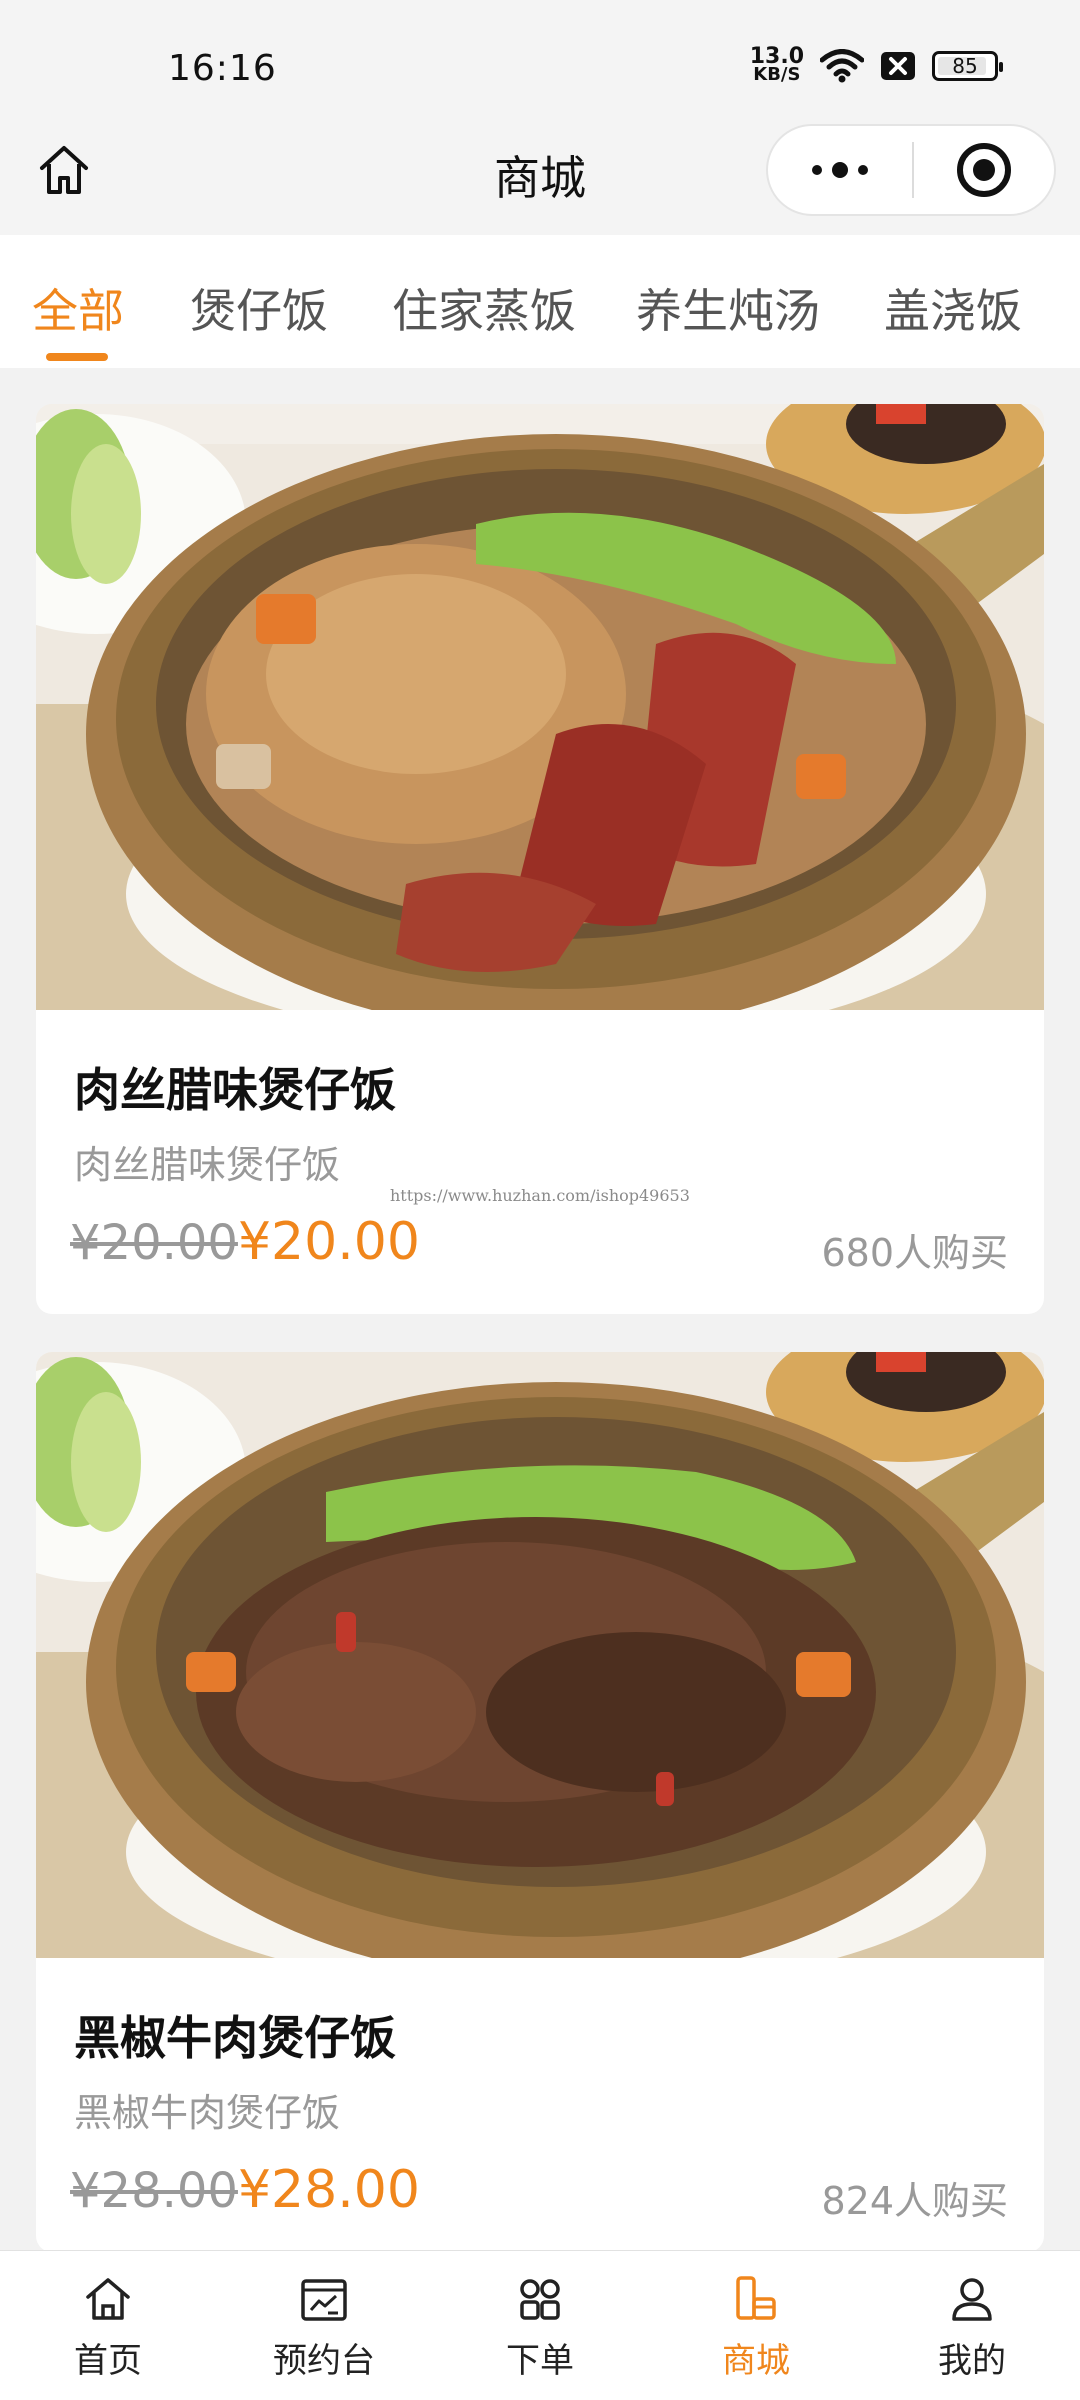  Describe the element at coordinates (540, 1195) in the screenshot. I see `watermark-text: https://www.huzhan.com/ishop49653` at that location.